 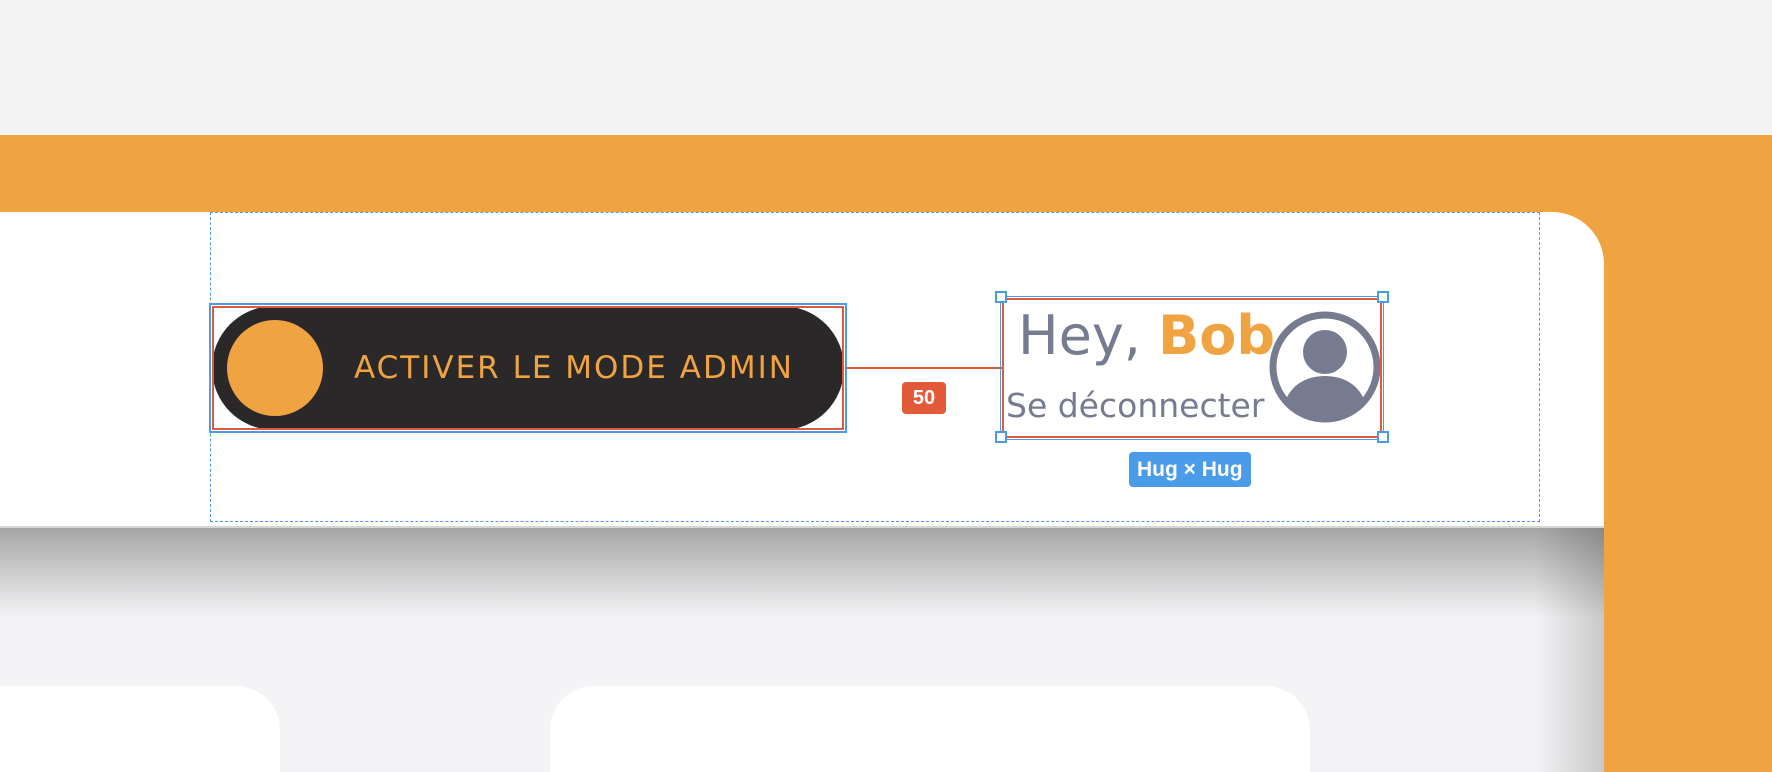 I want to click on admin-mode-toggle: ACTIVER LE MODE ADMIN, so click(x=528, y=368).